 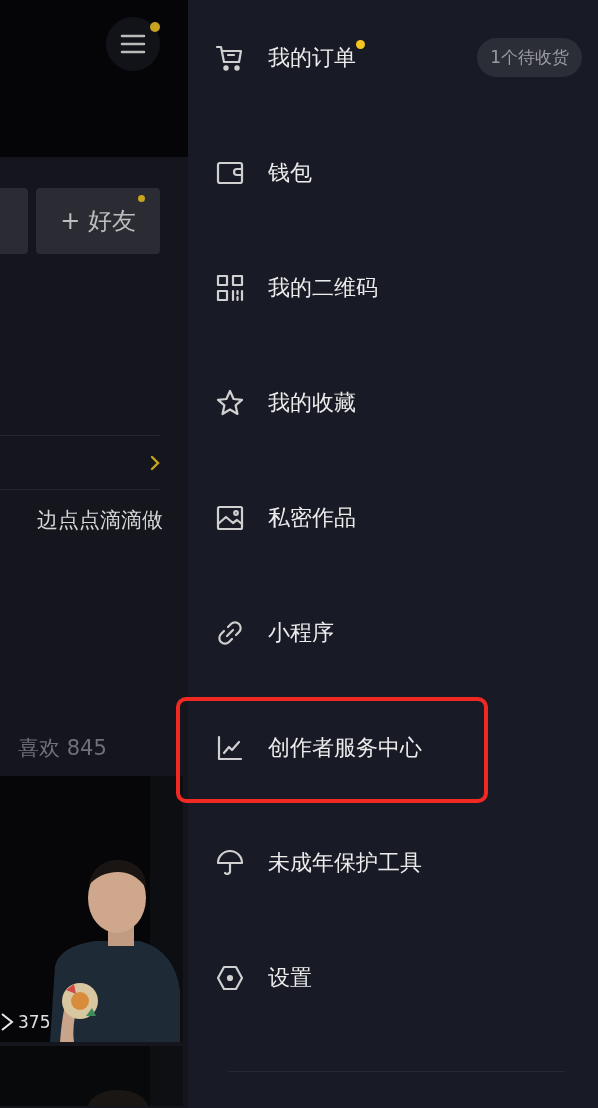 I want to click on menu-item: 小程序, so click(x=393, y=632).